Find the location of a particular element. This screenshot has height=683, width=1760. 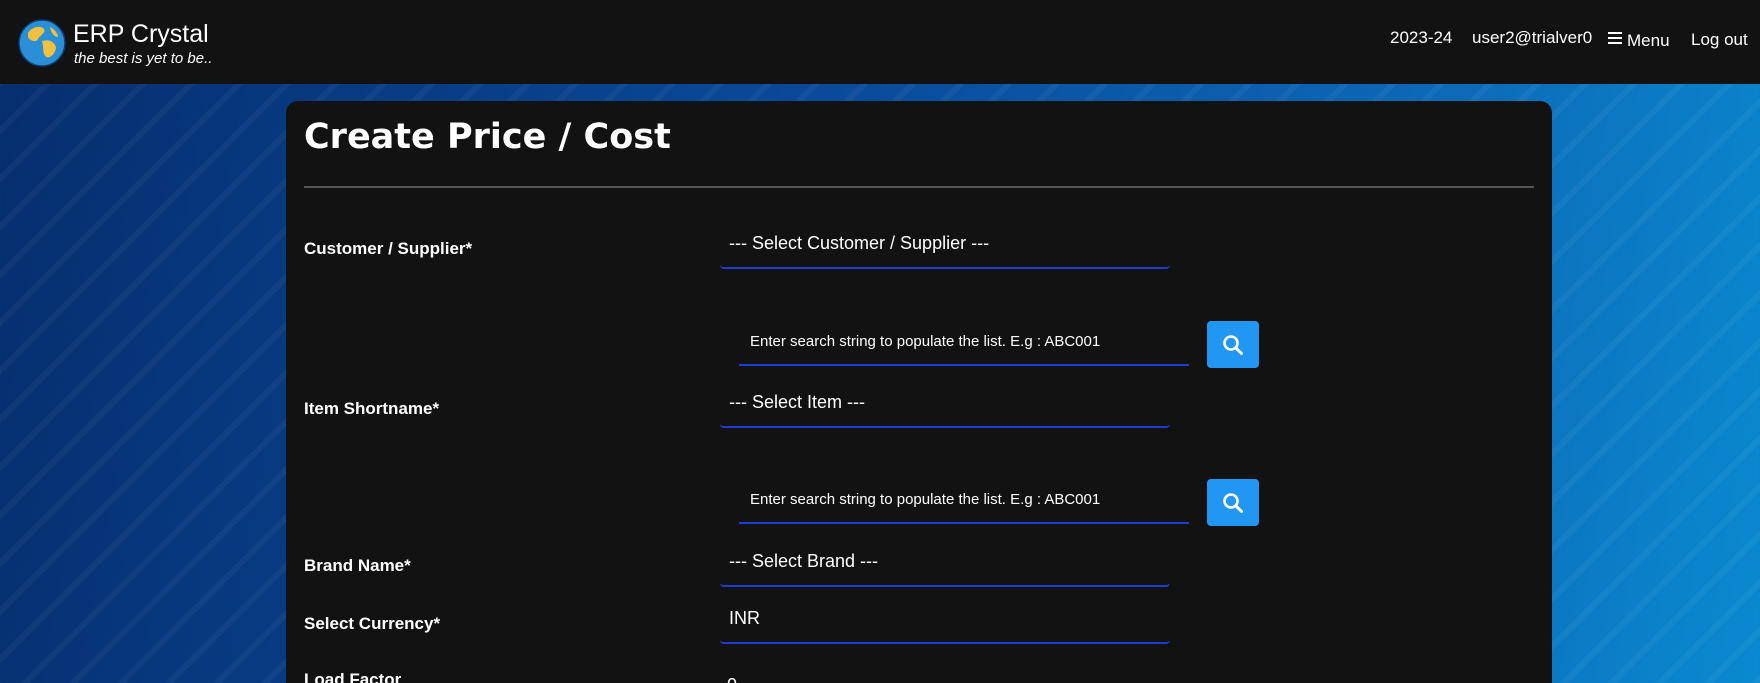

logout-button: Log out is located at coordinates (1719, 40).